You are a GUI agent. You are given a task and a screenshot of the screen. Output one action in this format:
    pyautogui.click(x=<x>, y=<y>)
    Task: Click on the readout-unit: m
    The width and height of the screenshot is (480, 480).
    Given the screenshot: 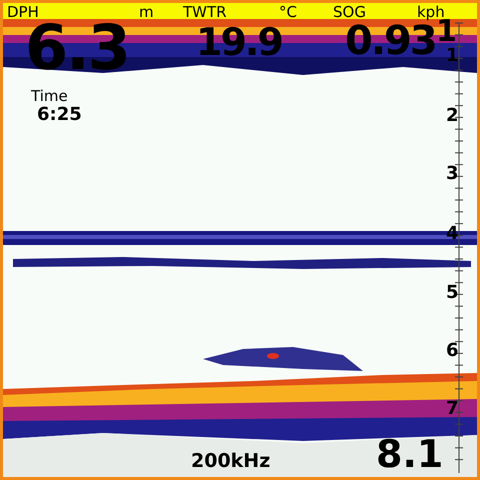 What is the action you would take?
    pyautogui.click(x=146, y=12)
    